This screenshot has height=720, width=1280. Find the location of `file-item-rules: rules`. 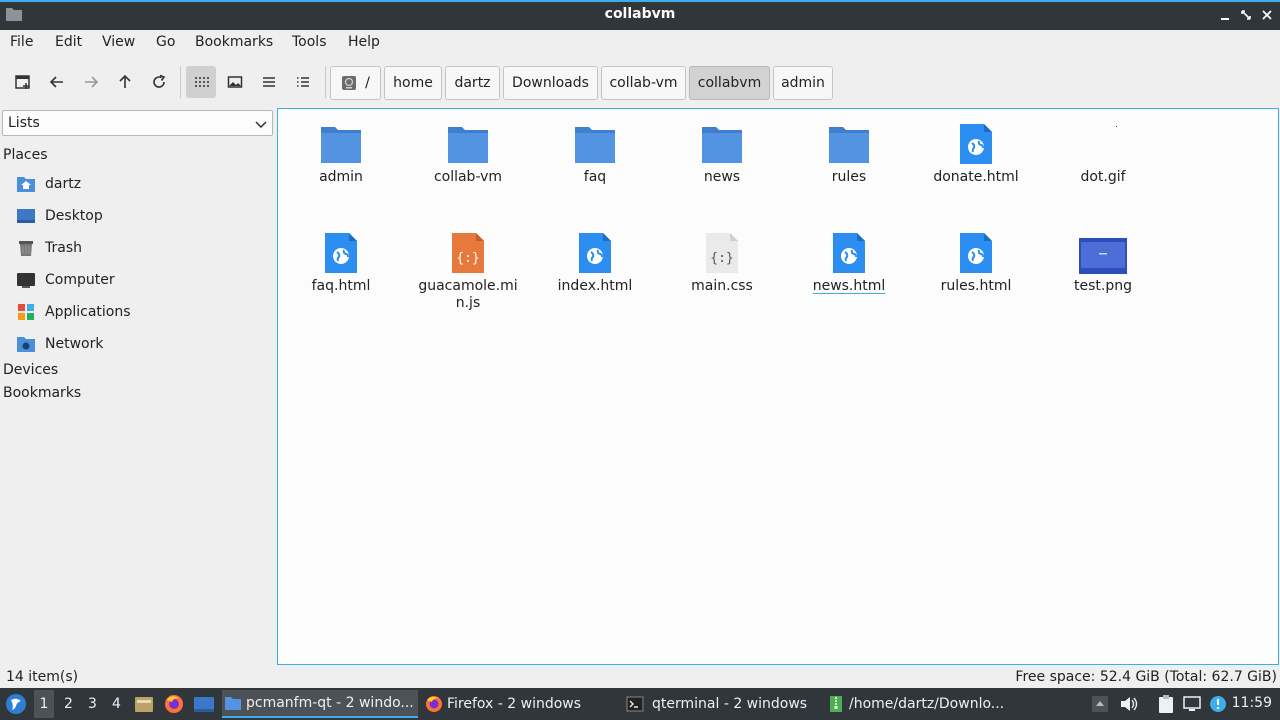

file-item-rules: rules is located at coordinates (849, 151).